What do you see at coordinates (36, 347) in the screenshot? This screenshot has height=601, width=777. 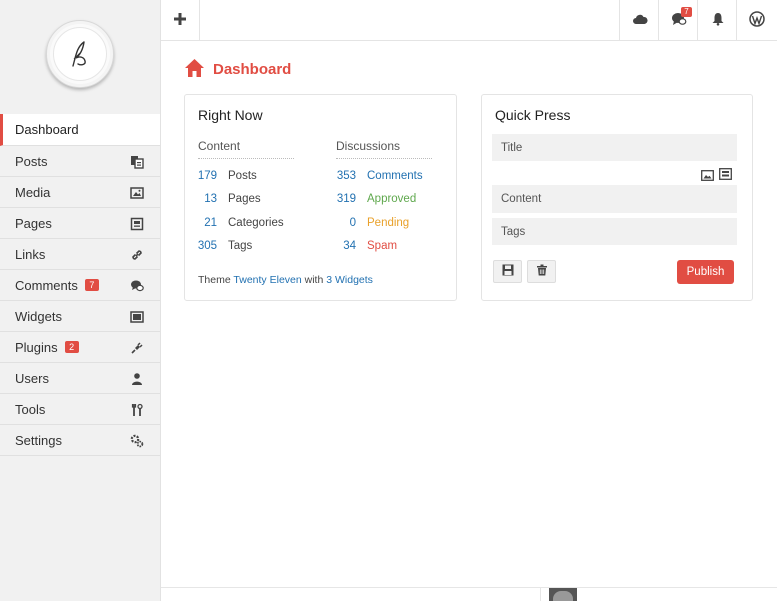 I see `sidebar-item-label: Plugins` at bounding box center [36, 347].